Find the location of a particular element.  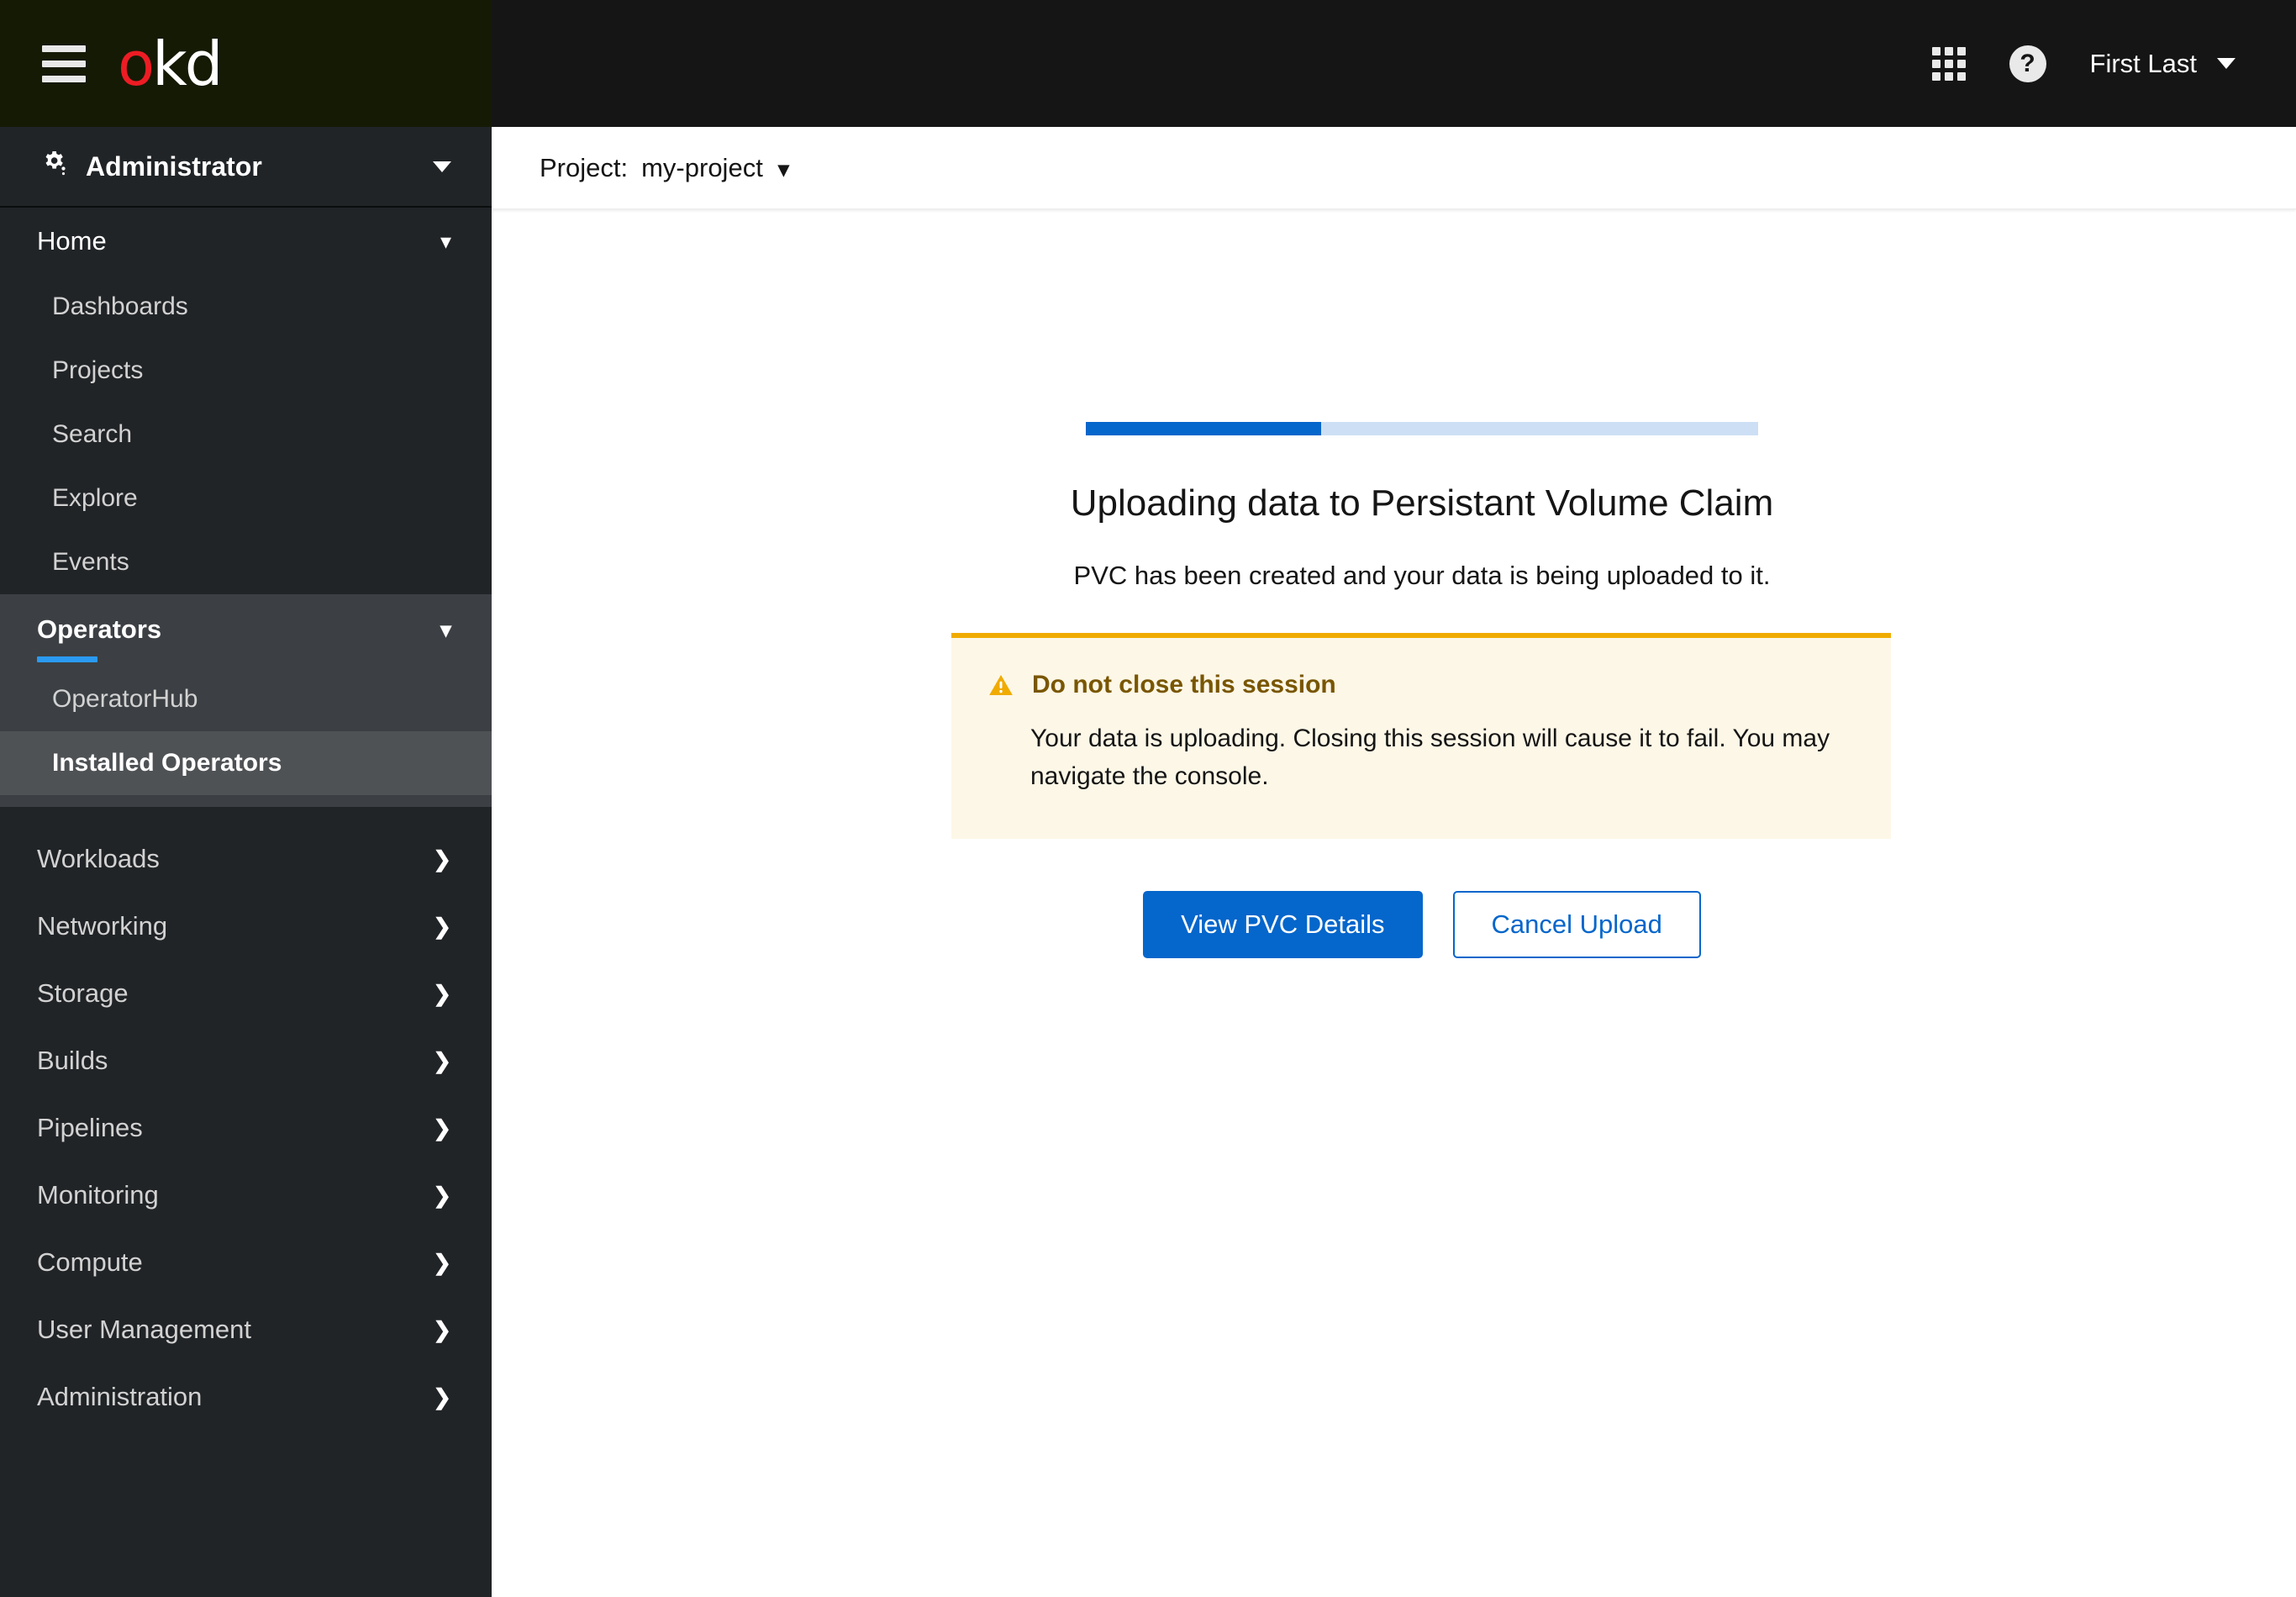

active-group-indicator is located at coordinates (67, 659).